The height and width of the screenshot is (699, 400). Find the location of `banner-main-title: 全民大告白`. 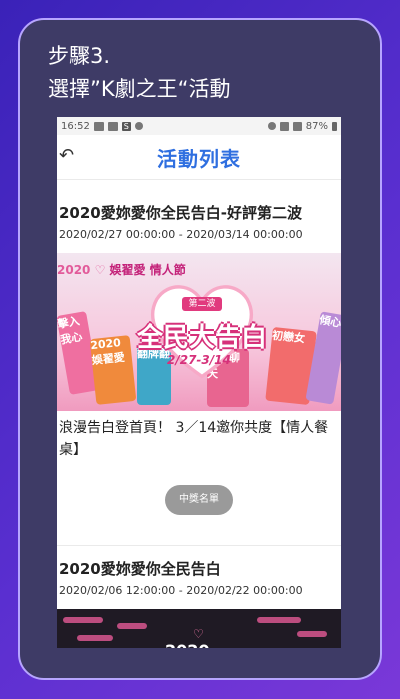

banner-main-title: 全民大告白 is located at coordinates (201, 338).